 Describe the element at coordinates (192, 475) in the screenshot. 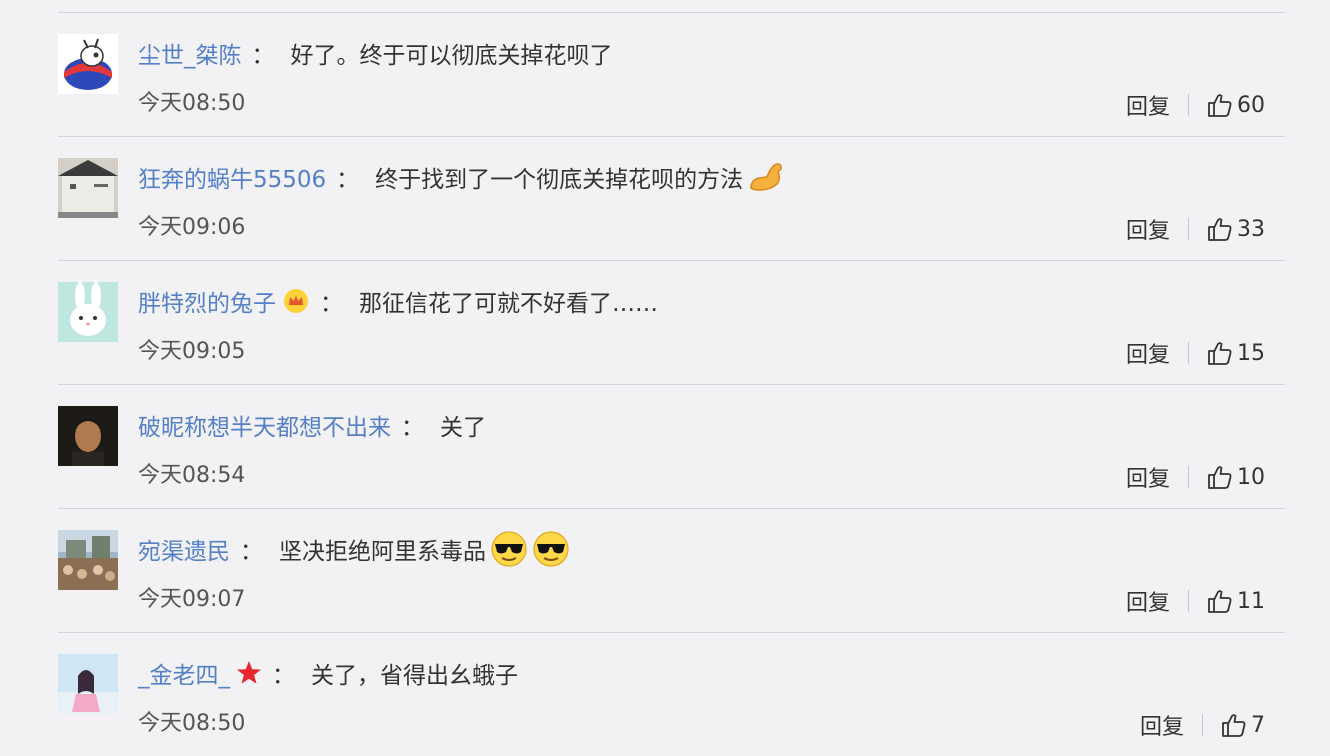

I see `timestamp: 今天08:54` at that location.